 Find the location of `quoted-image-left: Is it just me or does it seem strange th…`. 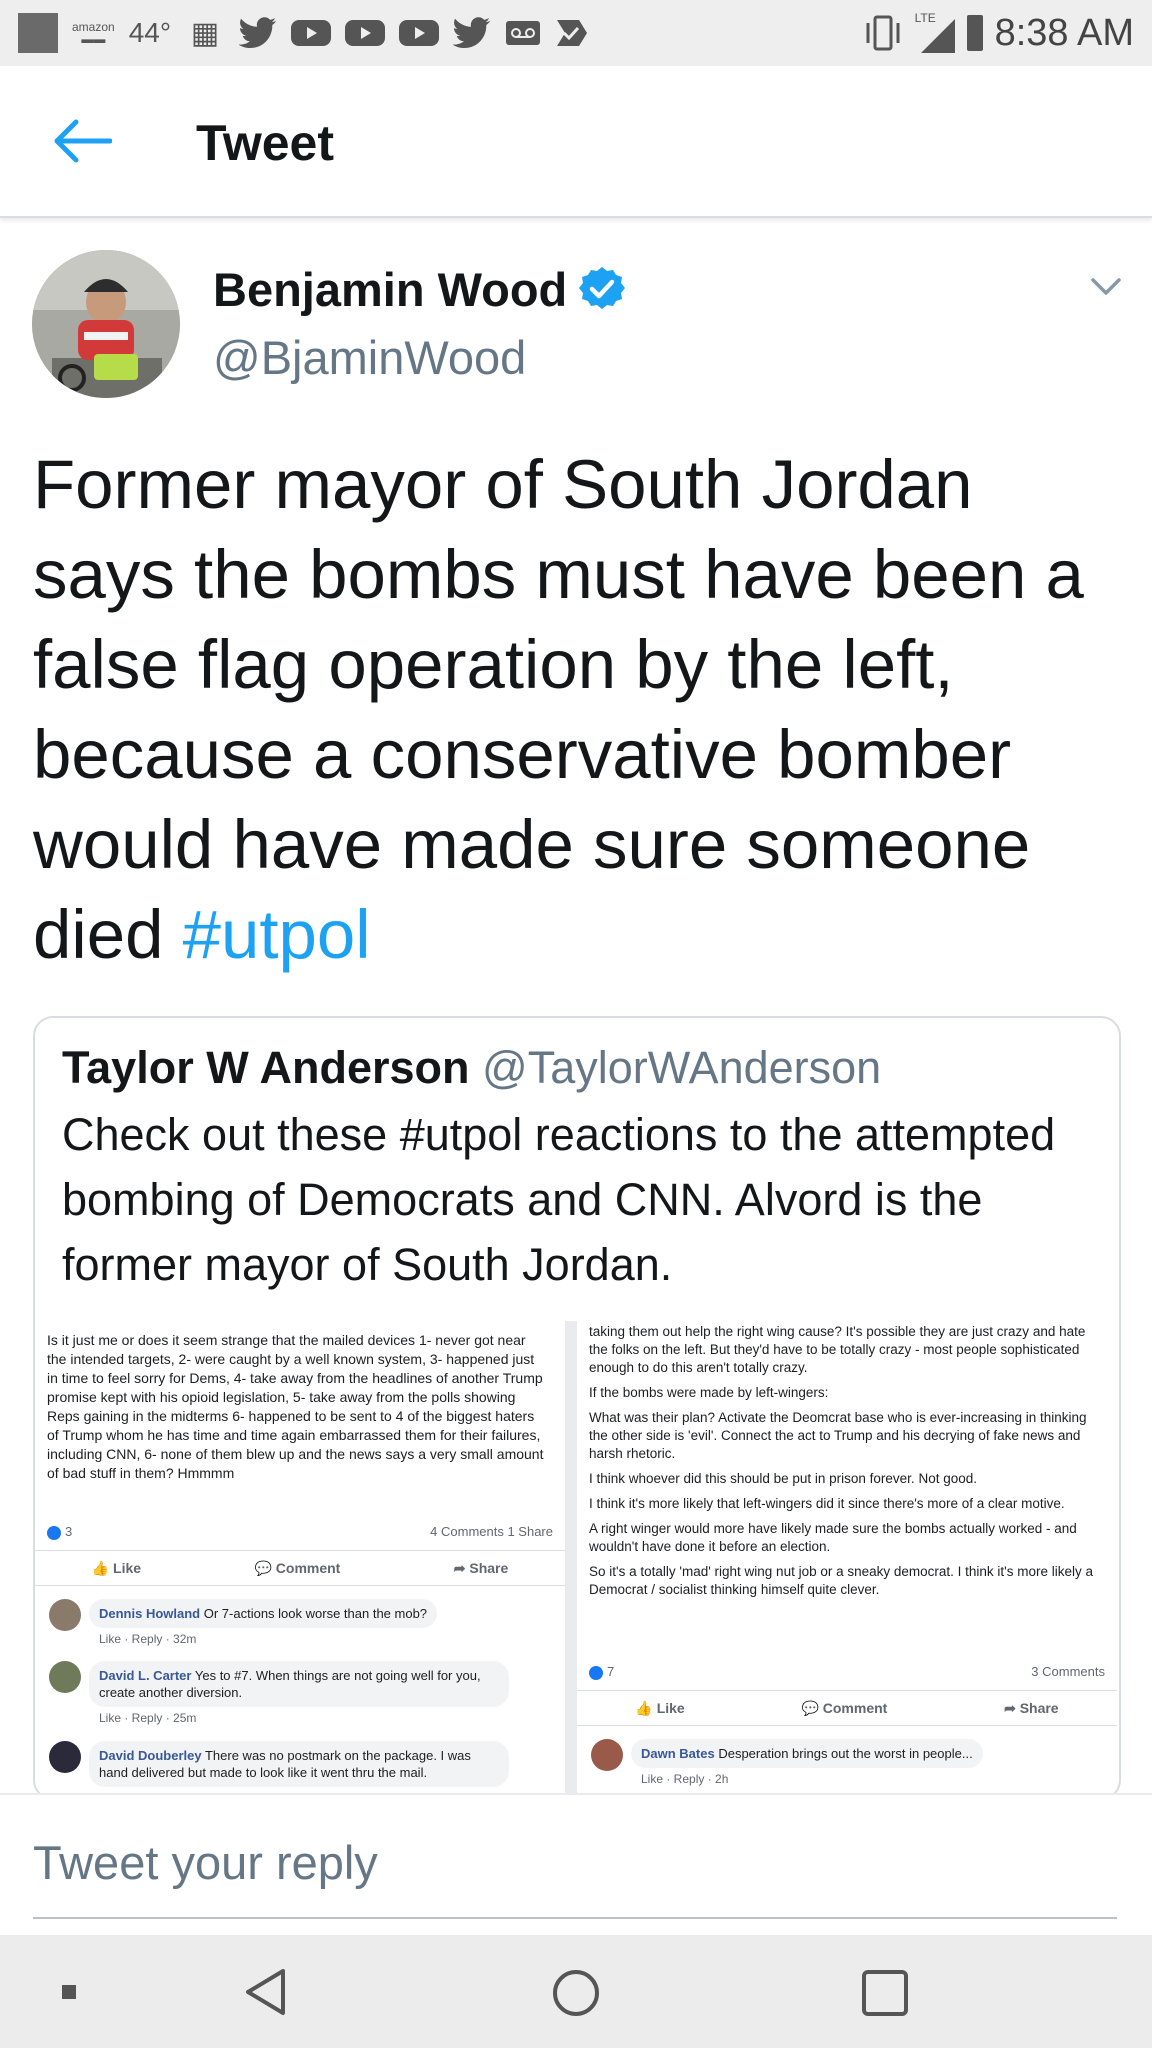

quoted-image-left: Is it just me or does it seem strange th… is located at coordinates (300, 1559).